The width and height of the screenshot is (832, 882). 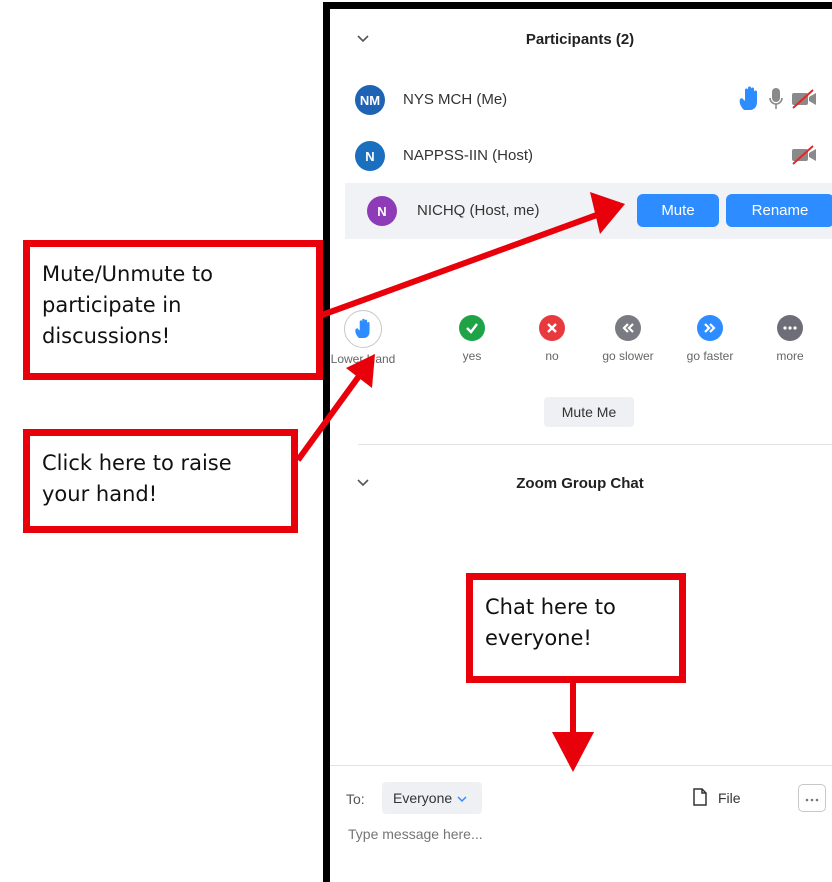 I want to click on chat-title: Zoom Group Chat, so click(x=580, y=483).